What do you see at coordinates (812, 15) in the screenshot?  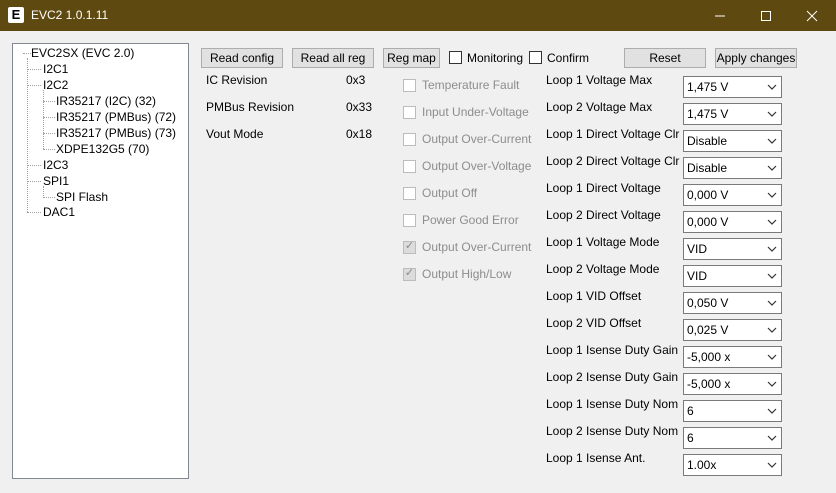 I see `close-button` at bounding box center [812, 15].